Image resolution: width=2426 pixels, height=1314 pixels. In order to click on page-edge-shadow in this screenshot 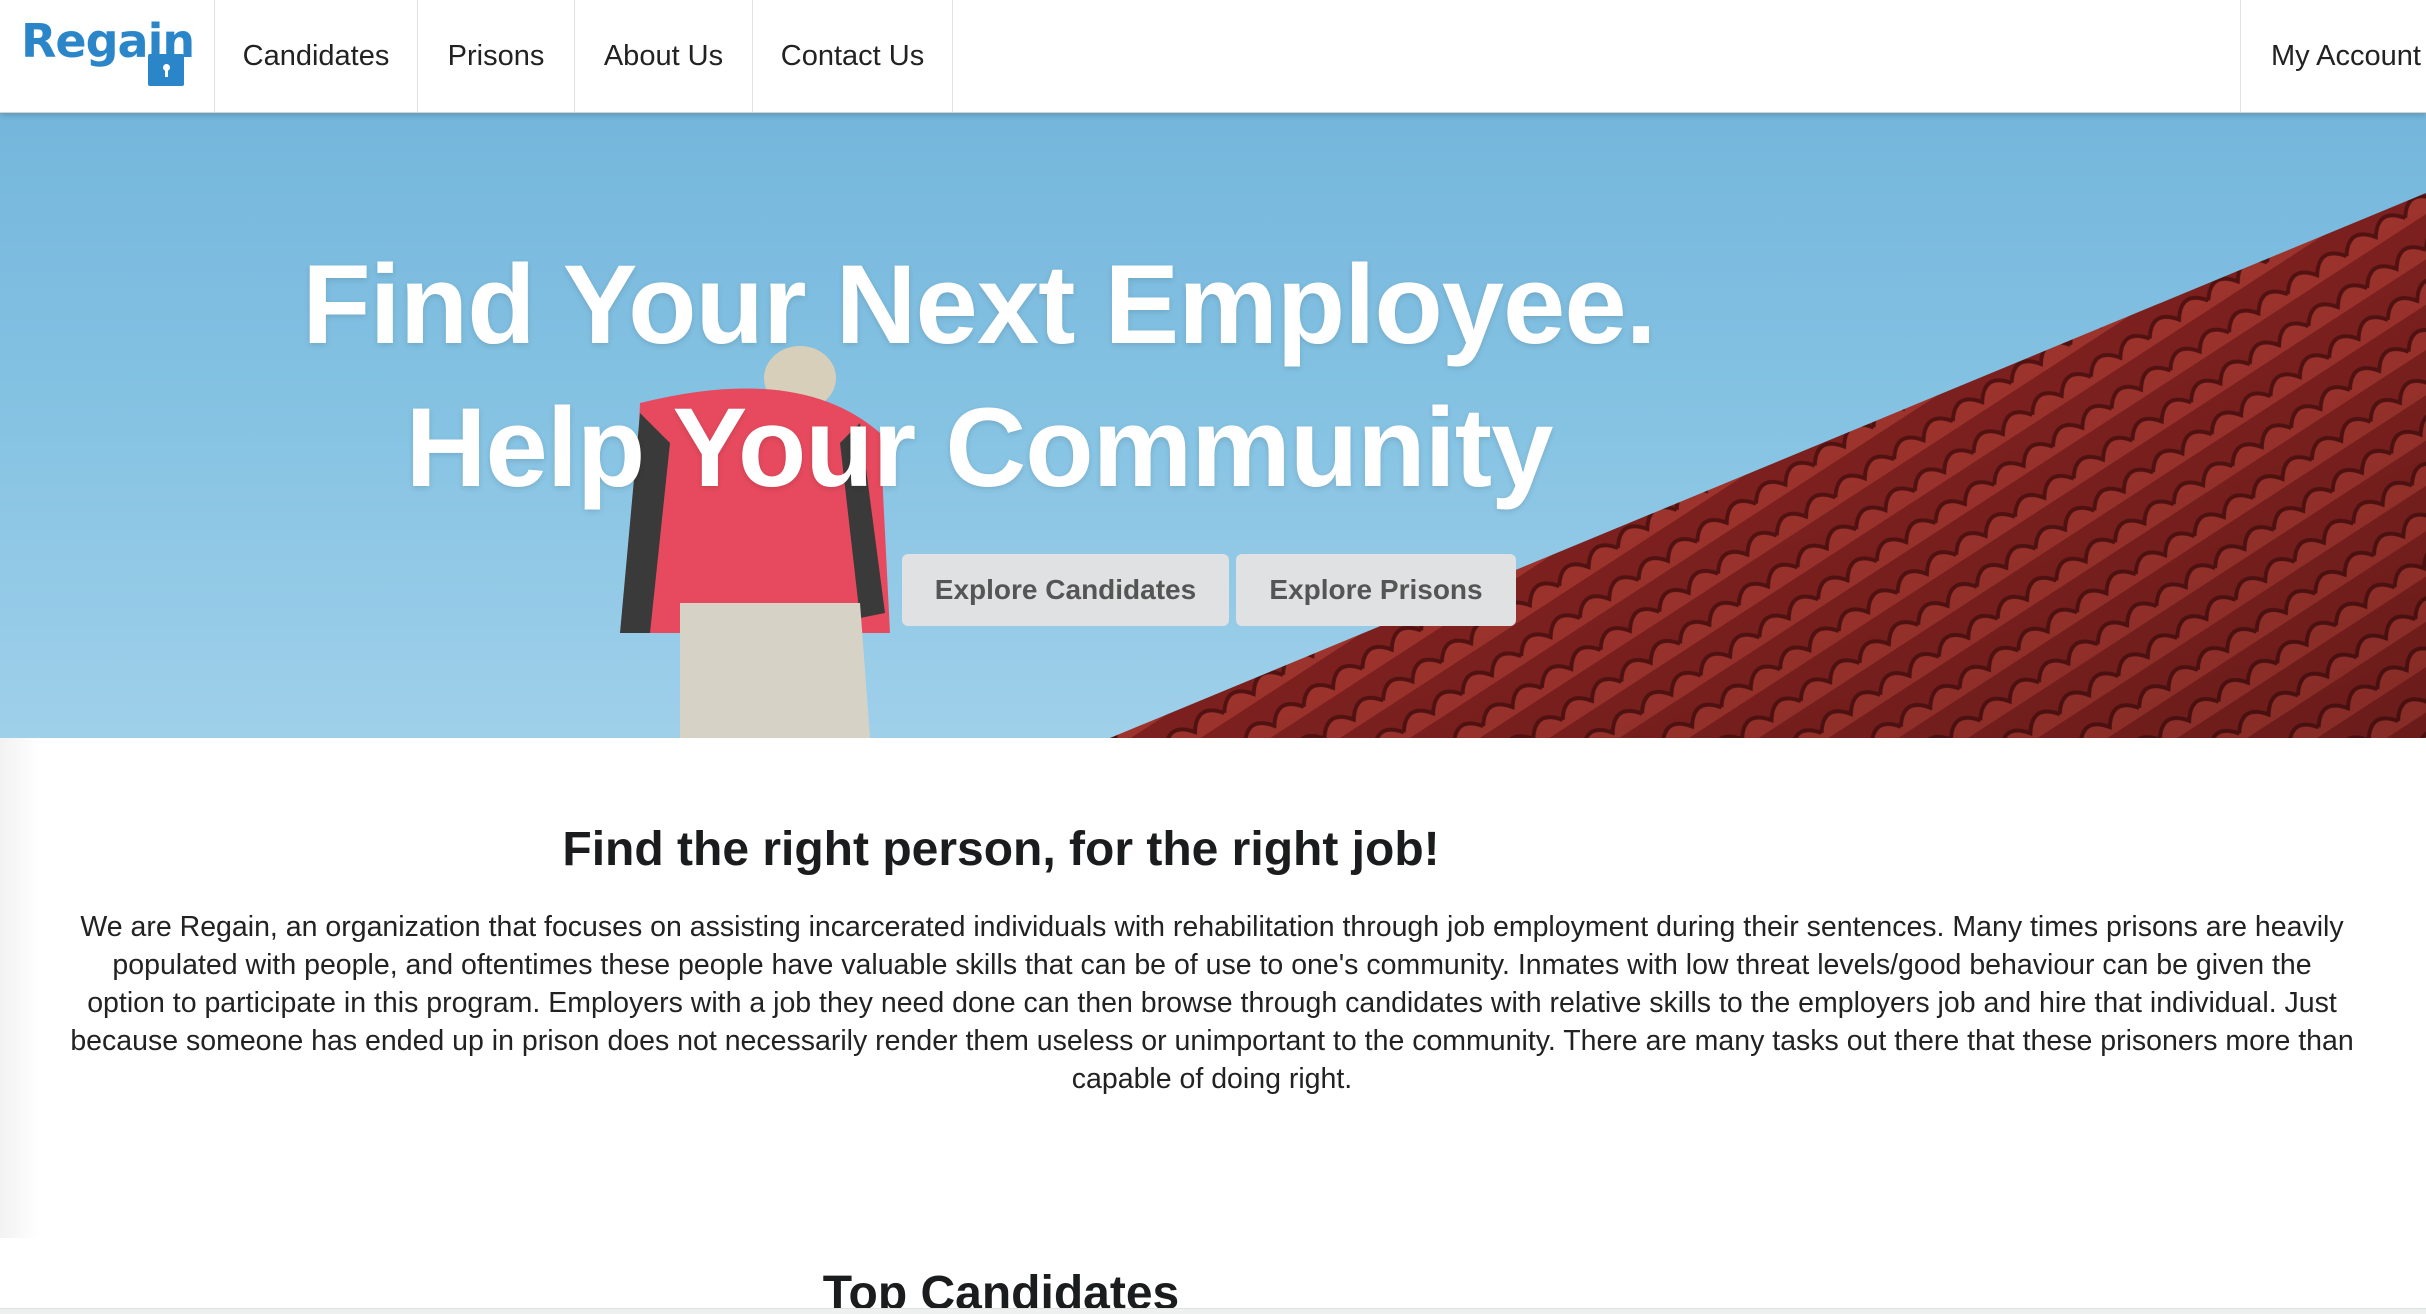, I will do `click(20, 988)`.